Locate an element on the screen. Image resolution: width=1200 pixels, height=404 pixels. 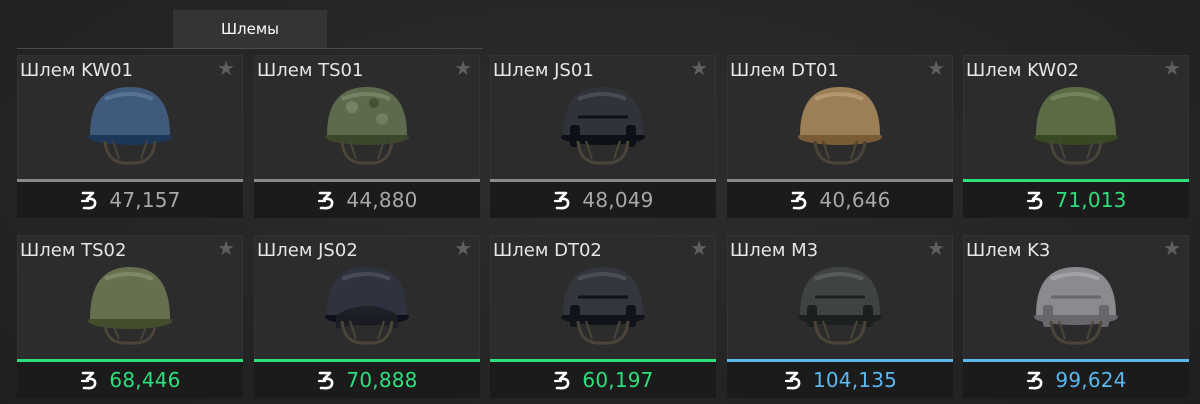
price-row: 48,049 is located at coordinates (603, 200).